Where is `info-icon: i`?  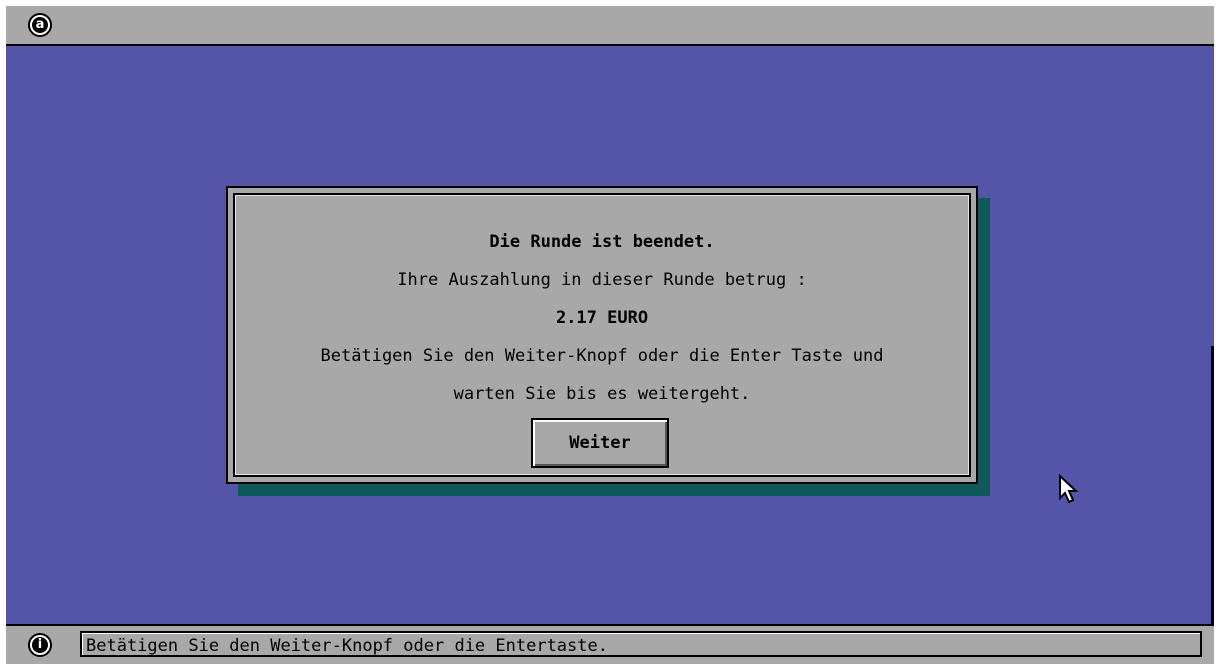
info-icon: i is located at coordinates (40, 645).